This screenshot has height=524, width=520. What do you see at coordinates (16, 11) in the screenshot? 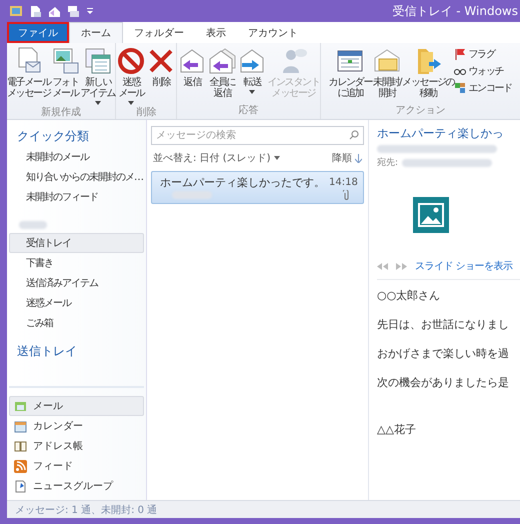
I see `app-icon` at bounding box center [16, 11].